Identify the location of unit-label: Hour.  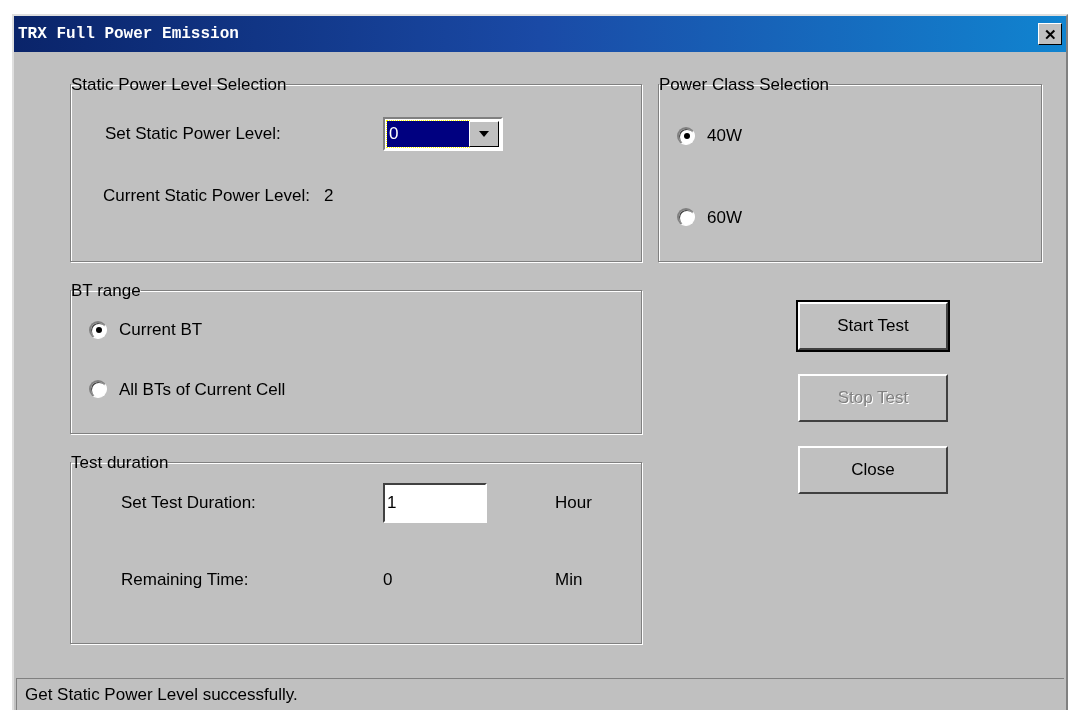
(574, 503).